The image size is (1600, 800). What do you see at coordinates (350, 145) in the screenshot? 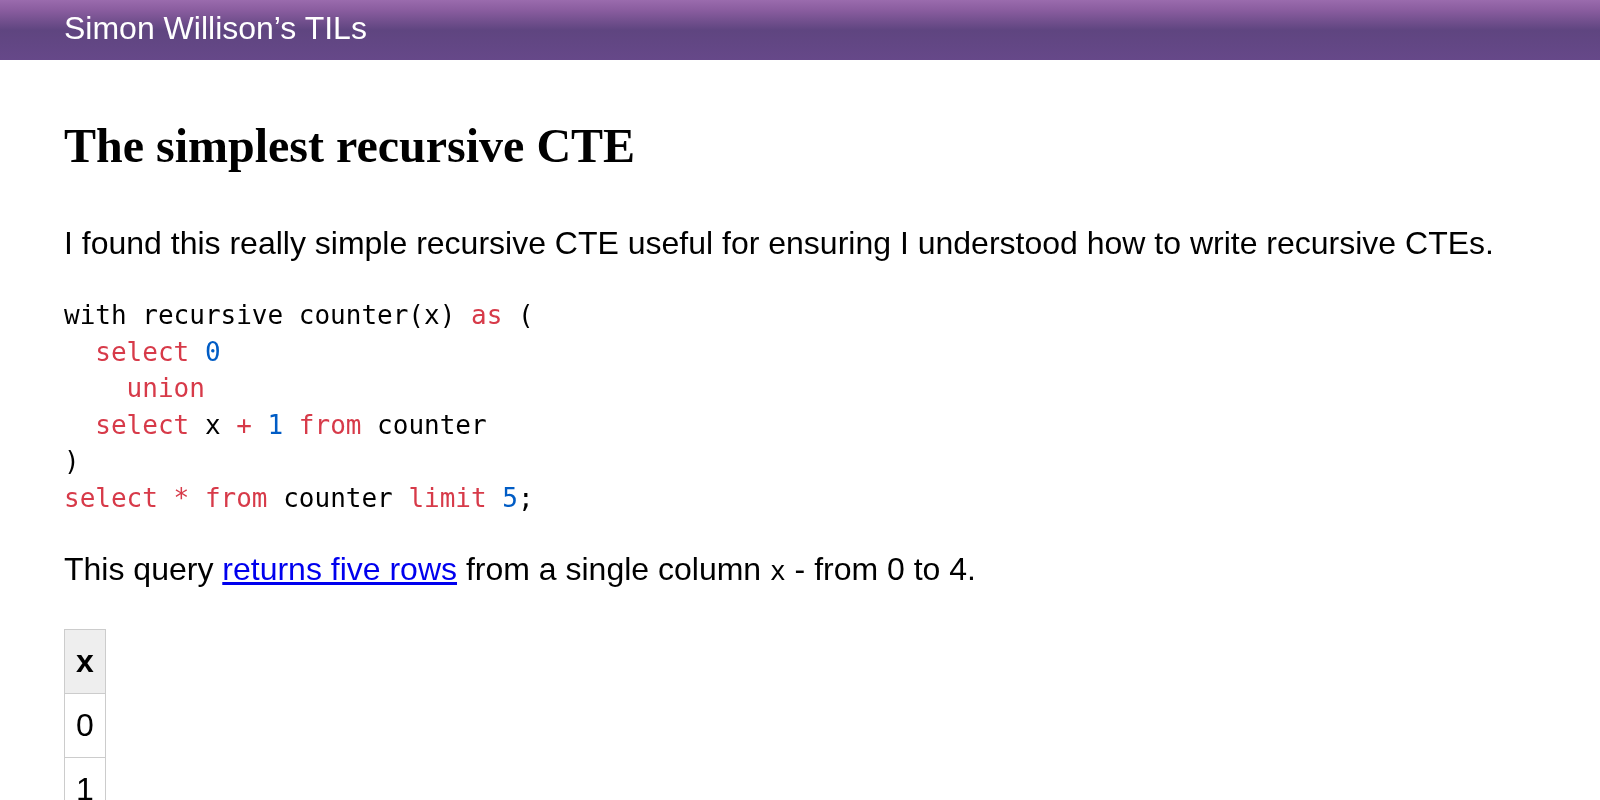
I see `article-title: The simplest recursive CTE` at bounding box center [350, 145].